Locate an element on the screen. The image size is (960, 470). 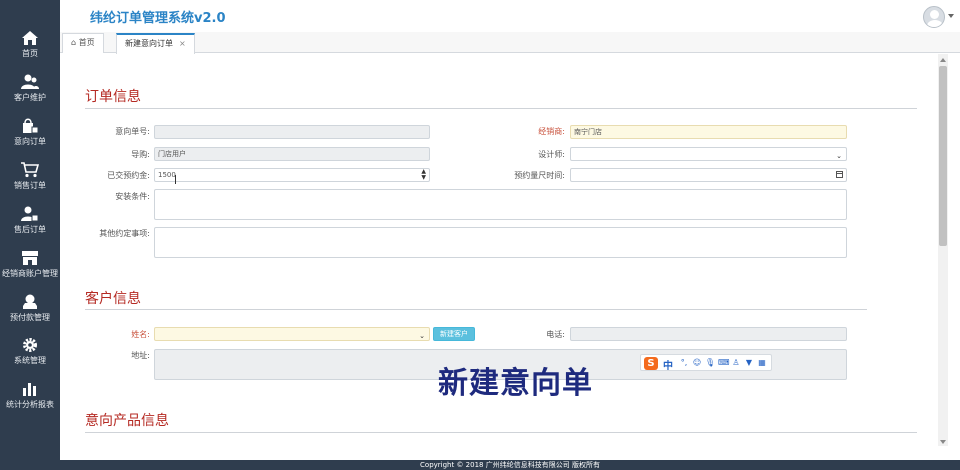
other-terms-textarea is located at coordinates (500, 242).